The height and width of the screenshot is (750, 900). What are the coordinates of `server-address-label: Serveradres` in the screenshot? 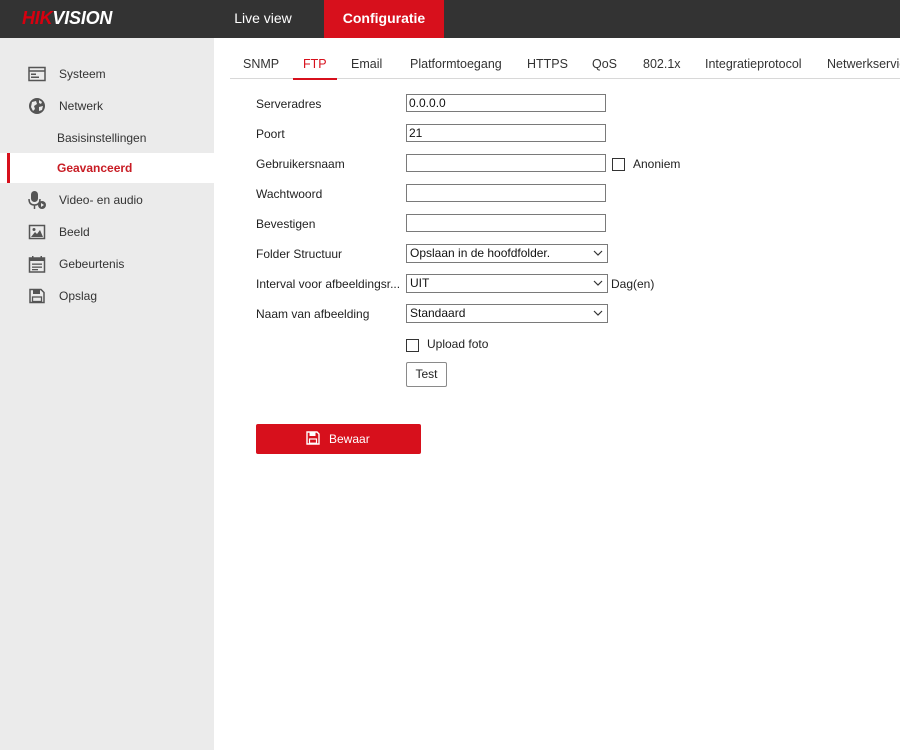 It's located at (289, 104).